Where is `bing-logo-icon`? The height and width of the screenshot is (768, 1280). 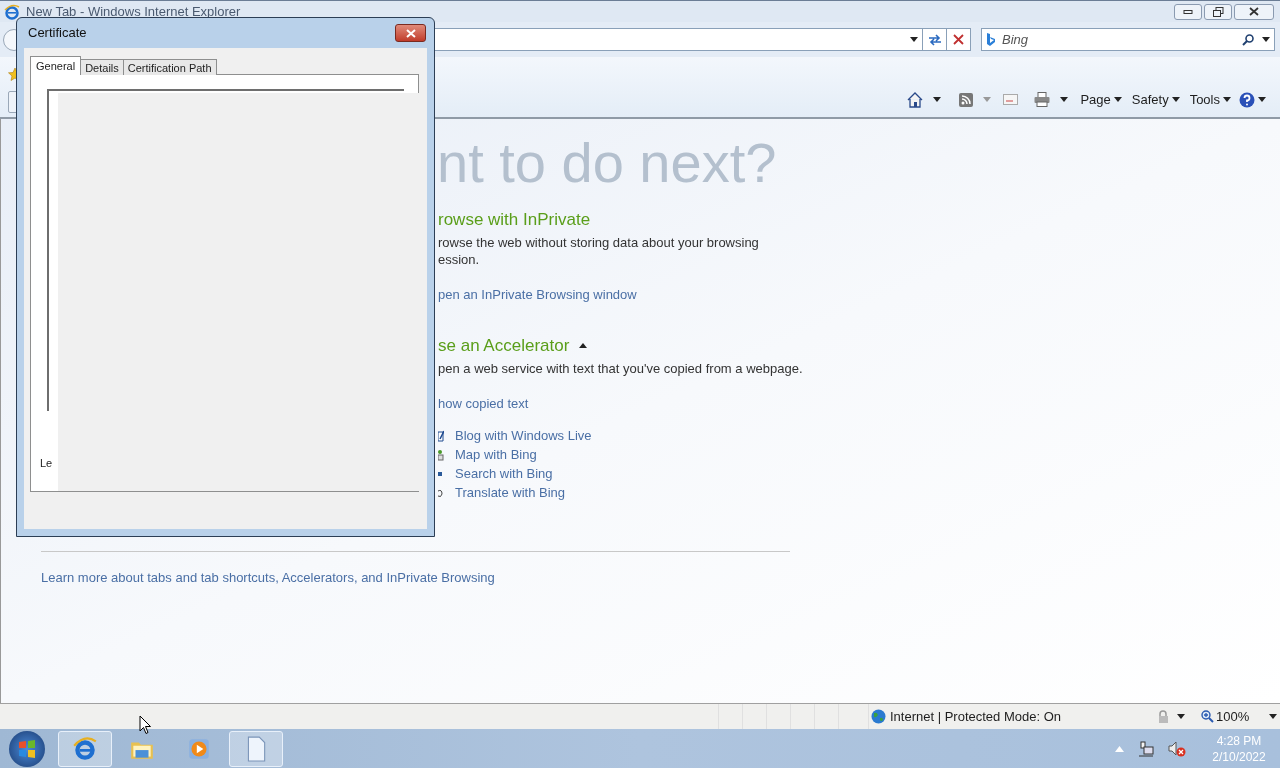
bing-logo-icon is located at coordinates (991, 39).